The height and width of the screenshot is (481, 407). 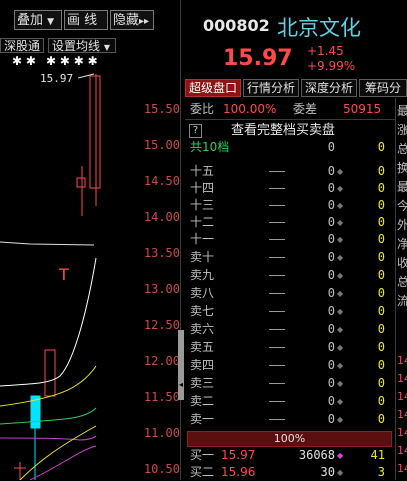 I want to click on y-tick: 10.50, so click(x=161, y=469).